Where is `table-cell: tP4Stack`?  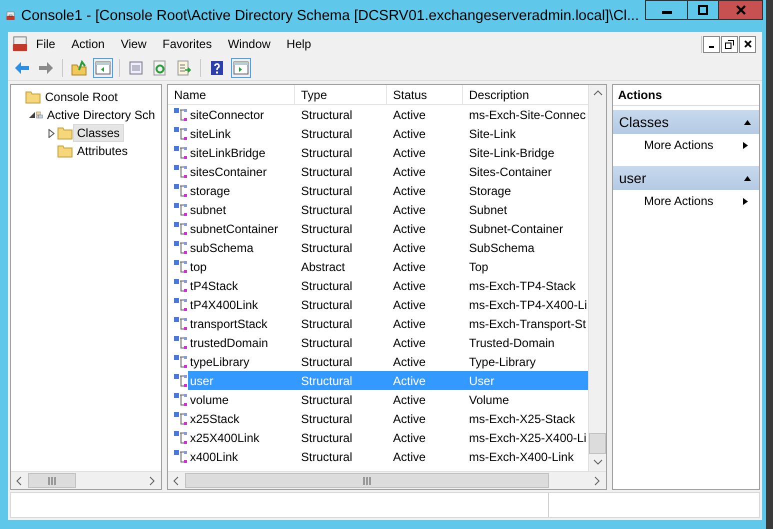
table-cell: tP4Stack is located at coordinates (241, 285).